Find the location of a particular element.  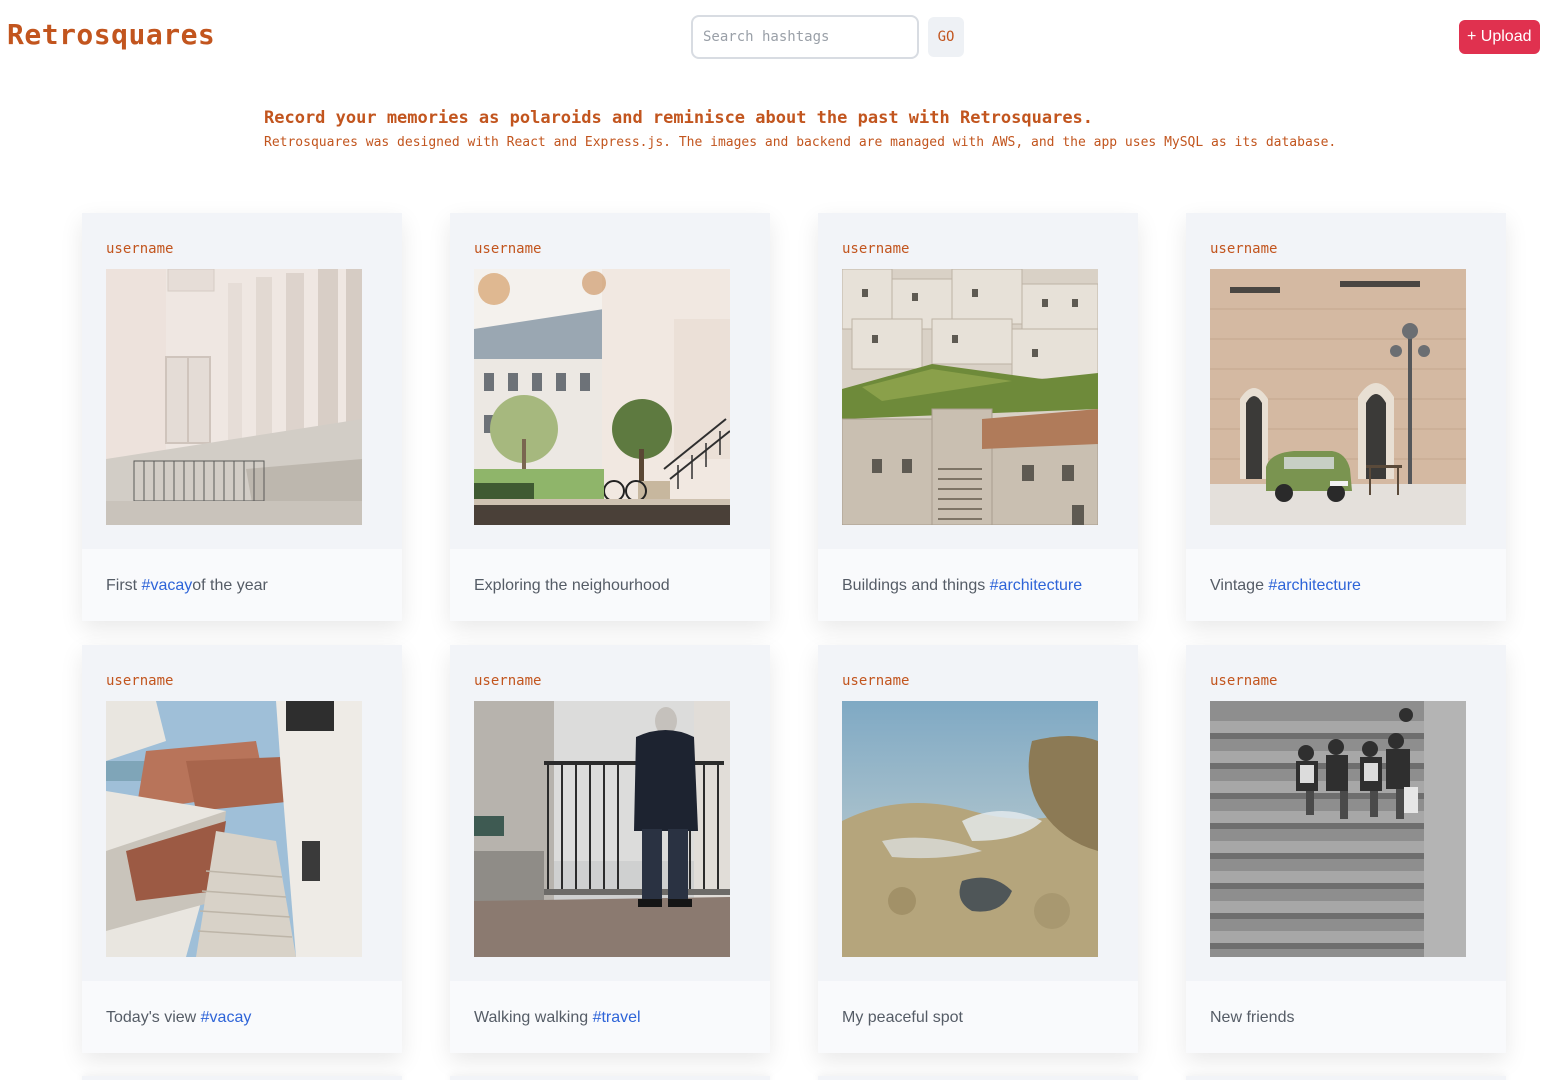

photo-rooftops is located at coordinates (234, 829).